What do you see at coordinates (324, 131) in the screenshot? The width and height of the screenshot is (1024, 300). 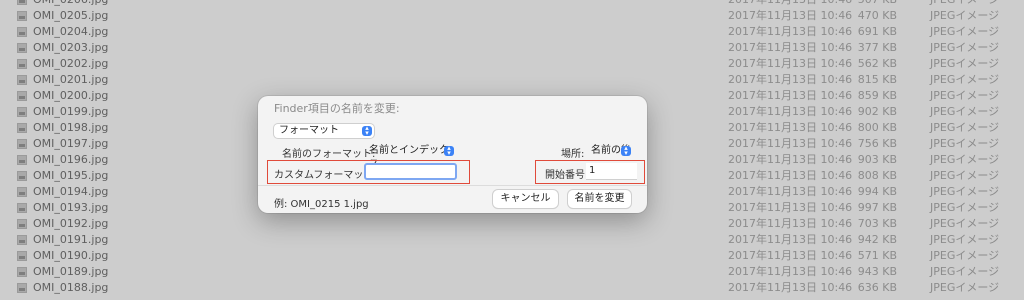 I see `mode-popup: フォーマット ▴ ▾` at bounding box center [324, 131].